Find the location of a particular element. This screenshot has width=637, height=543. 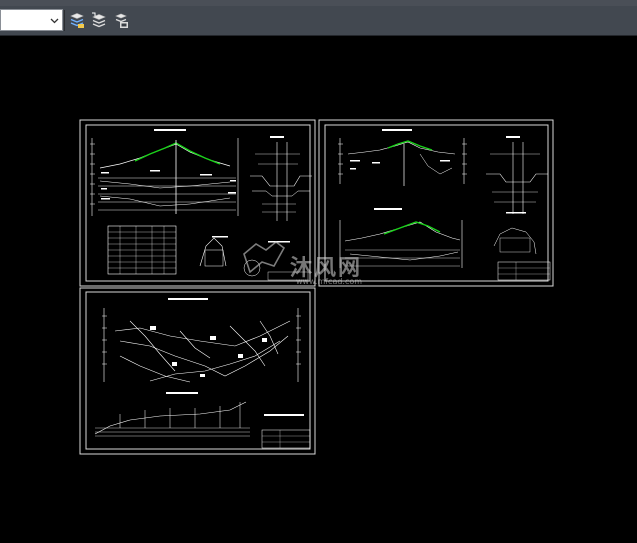

layer-previous-button is located at coordinates (121, 20).